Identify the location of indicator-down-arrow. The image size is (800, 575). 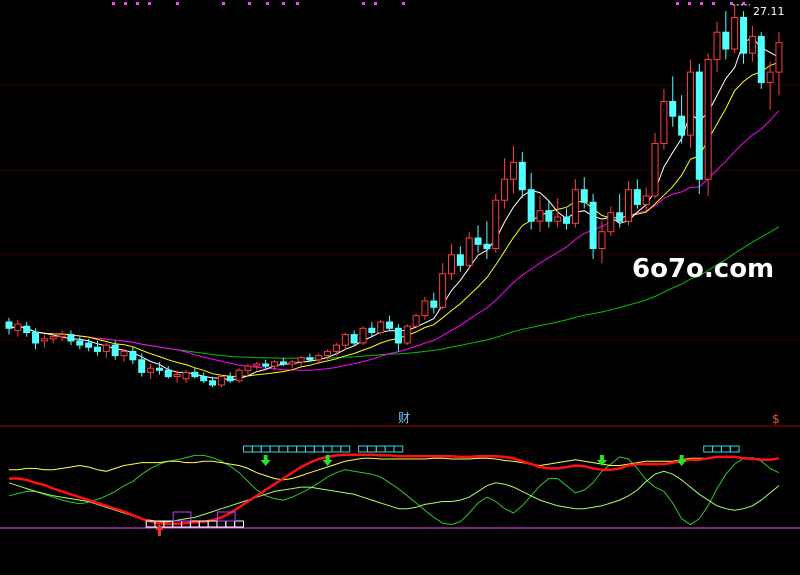
(265, 460).